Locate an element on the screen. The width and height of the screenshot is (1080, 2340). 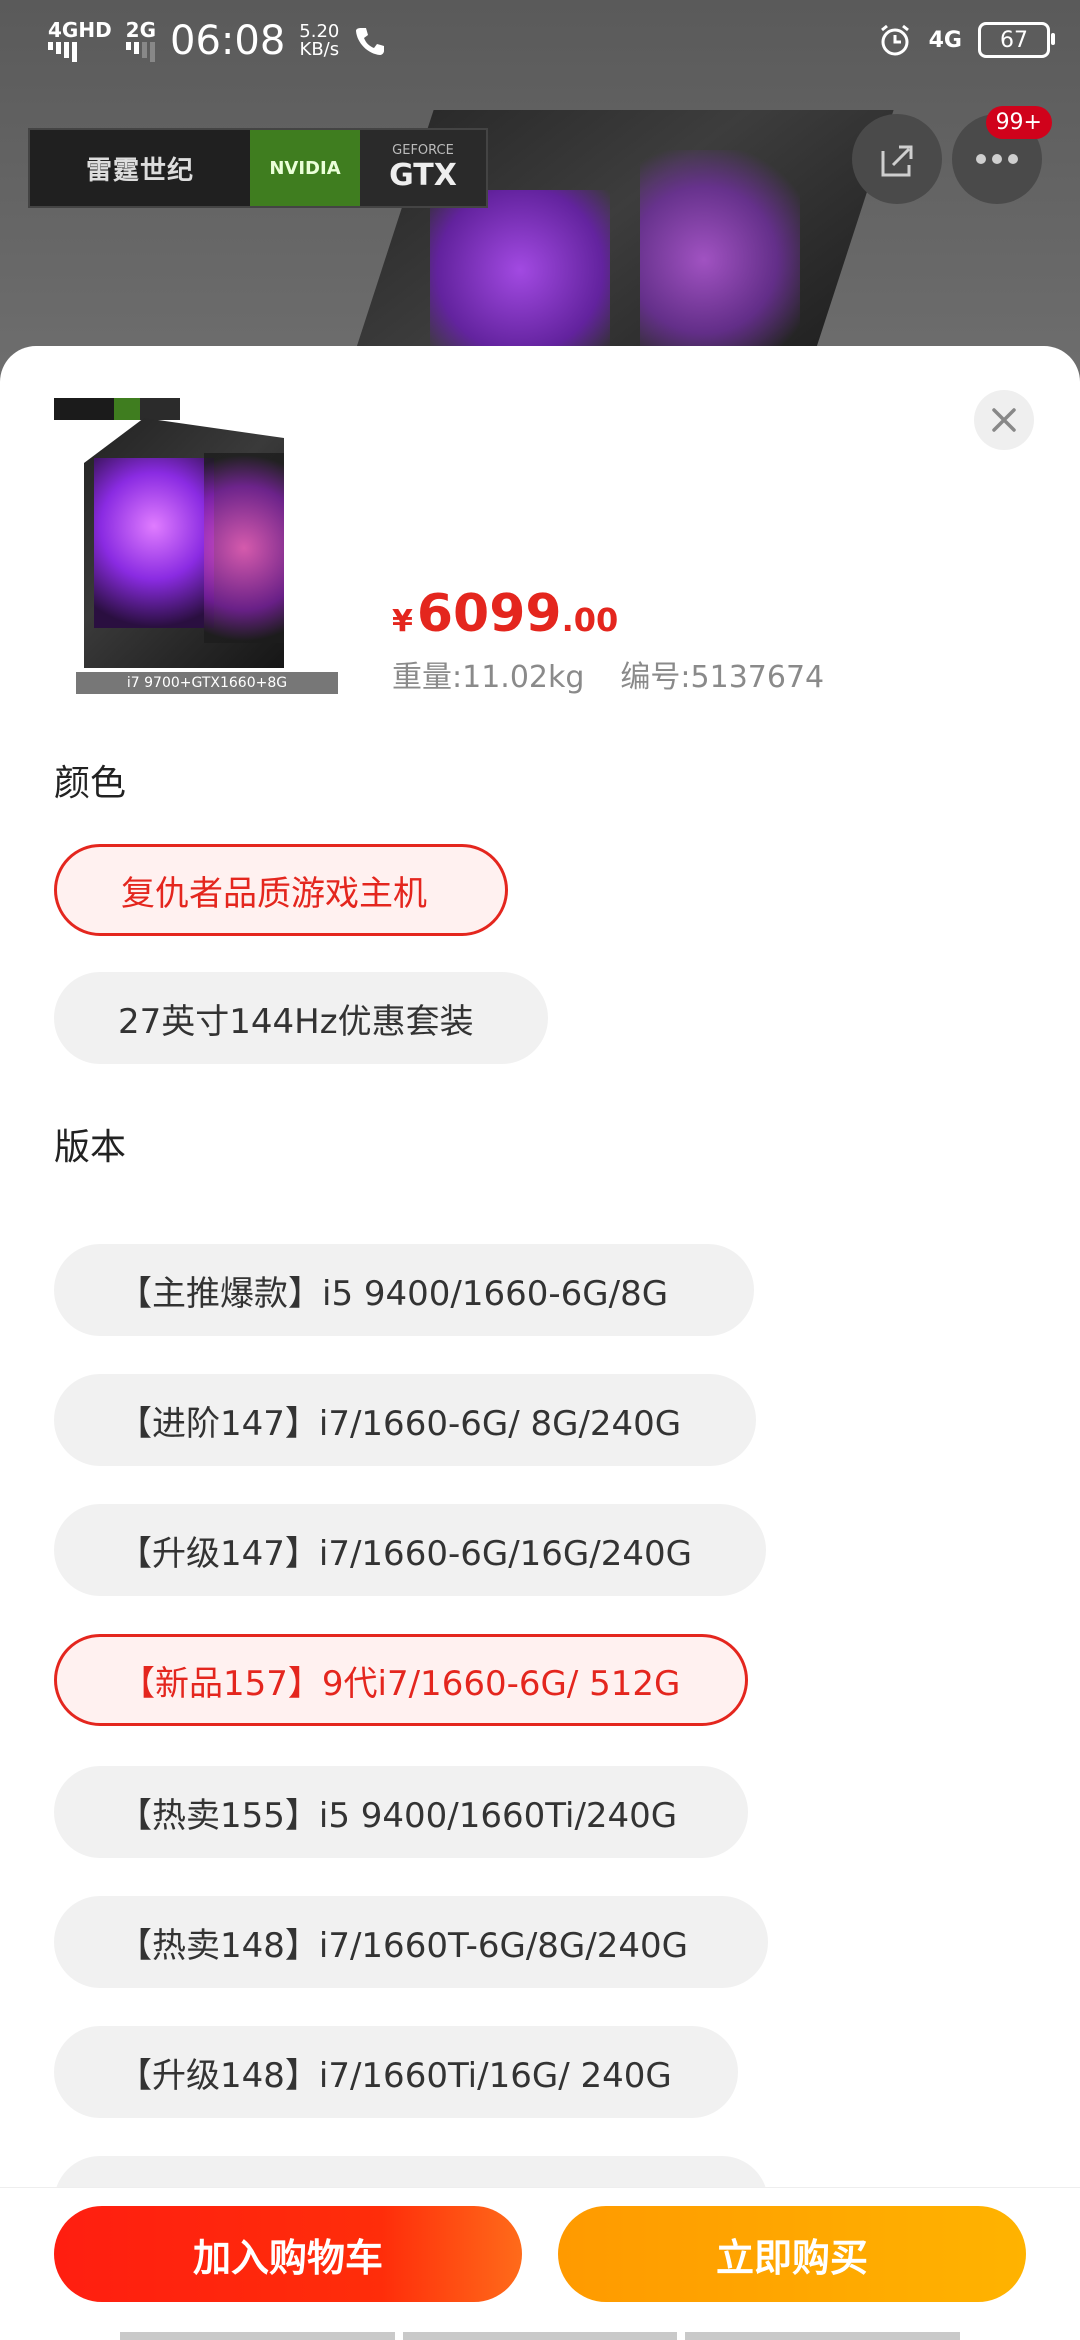
signal-label: 4GHD is located at coordinates (80, 30).